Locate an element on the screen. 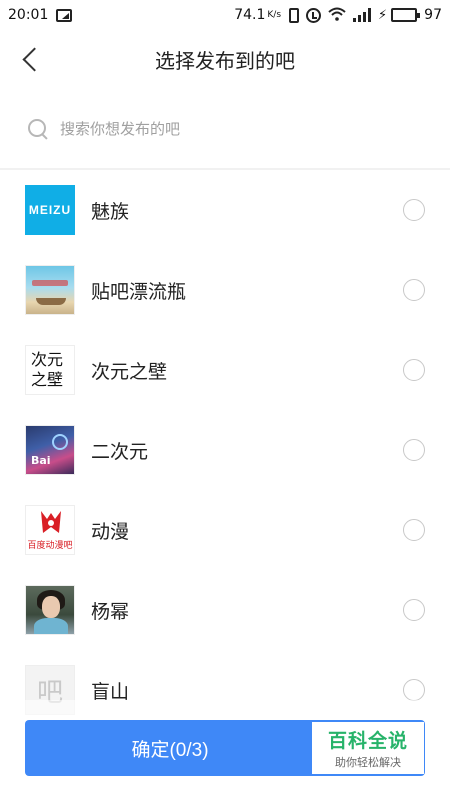 Image resolution: width=450 pixels, height=800 pixels. battery-level: 97 is located at coordinates (433, 15).